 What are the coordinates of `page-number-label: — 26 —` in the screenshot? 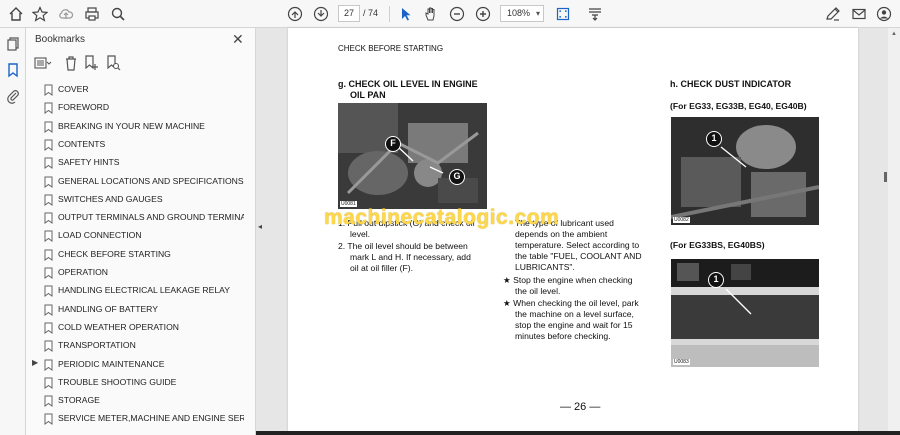 It's located at (580, 407).